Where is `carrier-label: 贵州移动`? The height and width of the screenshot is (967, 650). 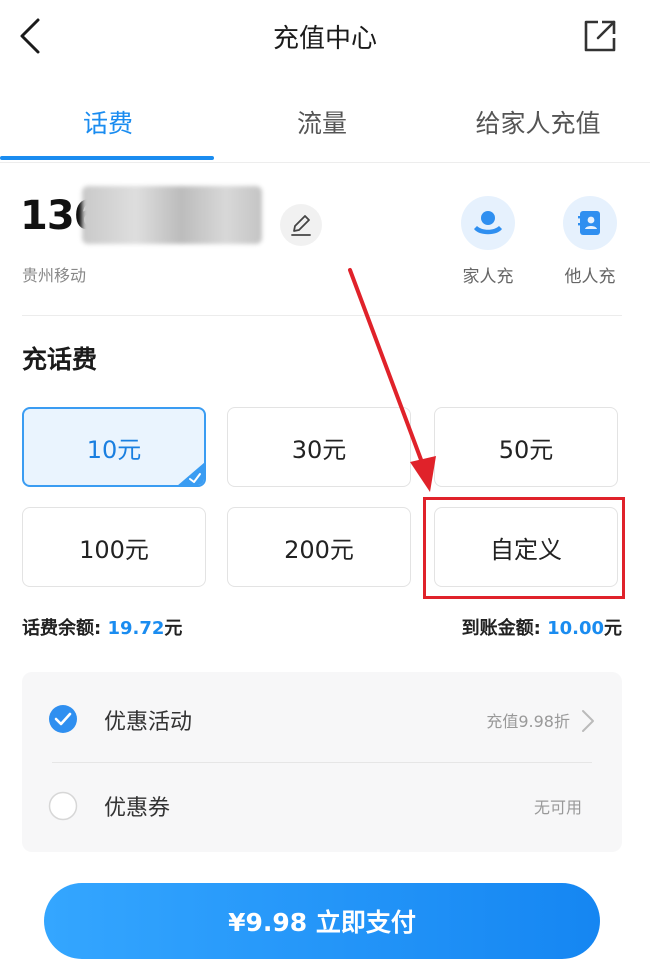
carrier-label: 贵州移动 is located at coordinates (54, 275).